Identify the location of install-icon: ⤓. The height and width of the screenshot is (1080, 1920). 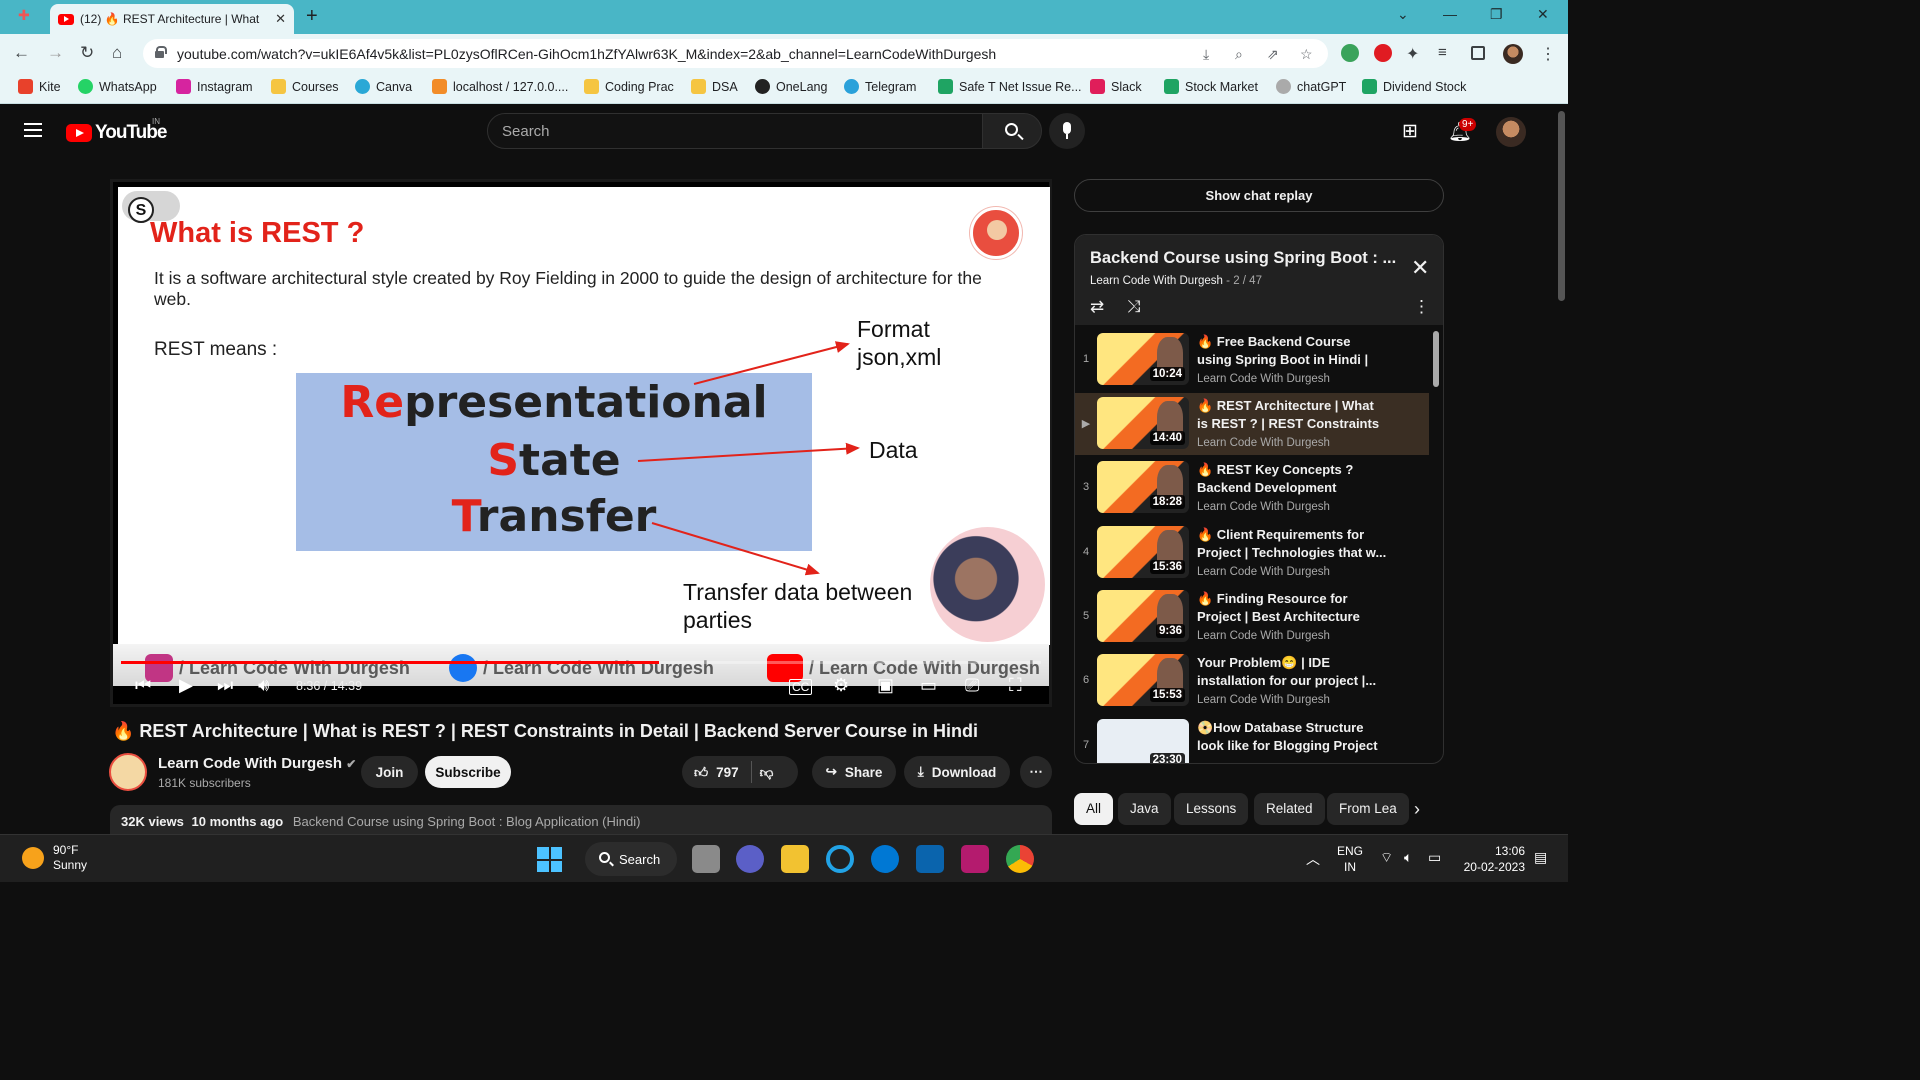
(1206, 54).